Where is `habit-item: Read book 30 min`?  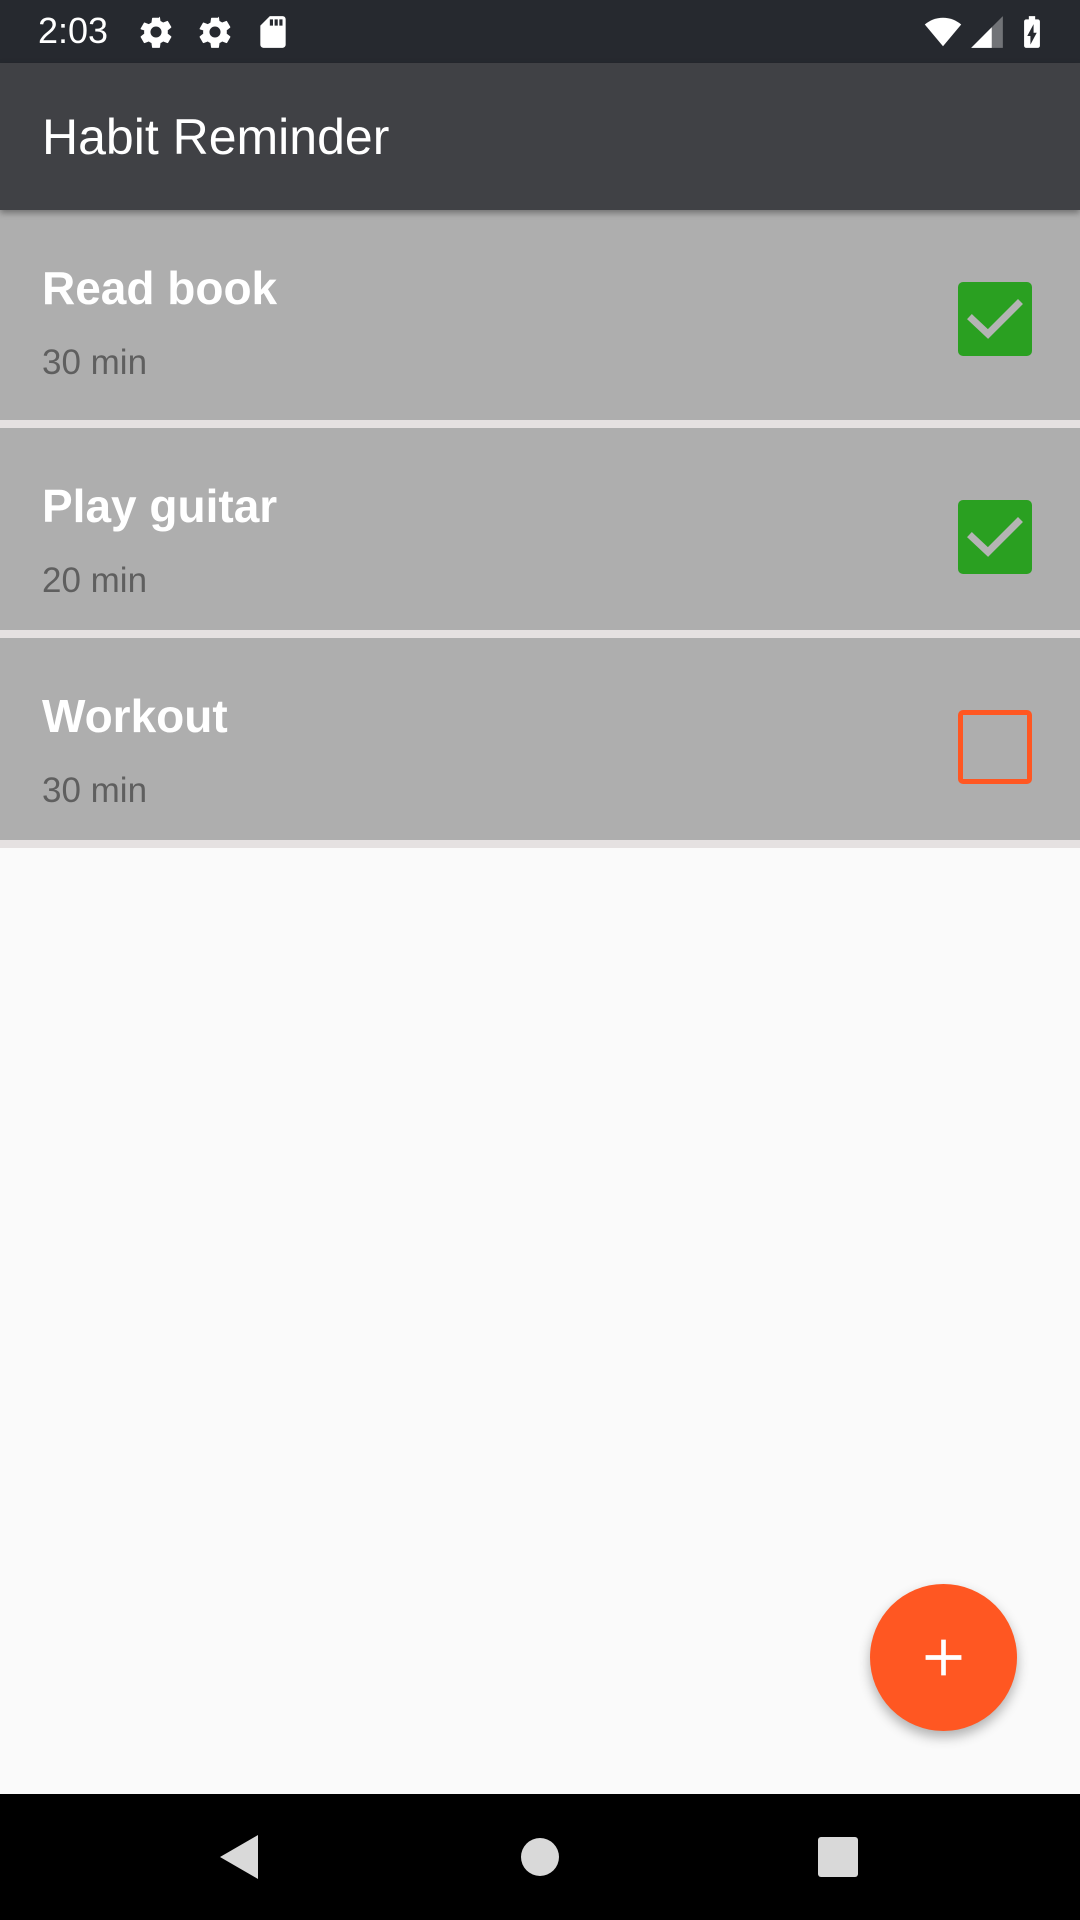
habit-item: Read book 30 min is located at coordinates (540, 319).